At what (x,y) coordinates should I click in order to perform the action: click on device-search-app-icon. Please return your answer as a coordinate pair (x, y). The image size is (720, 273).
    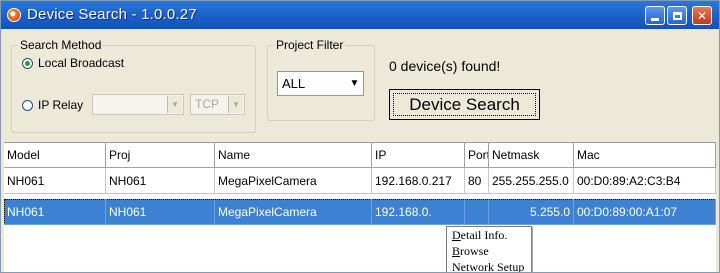
    Looking at the image, I should click on (14, 15).